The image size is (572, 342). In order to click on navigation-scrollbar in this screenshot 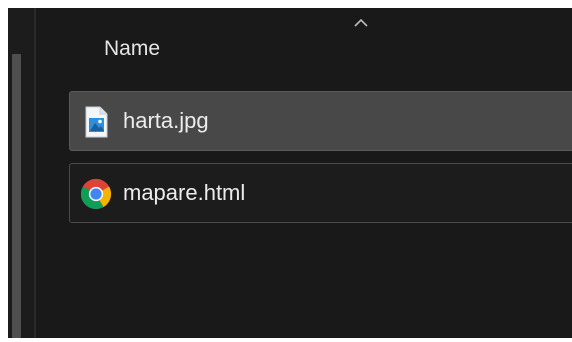, I will do `click(16, 196)`.